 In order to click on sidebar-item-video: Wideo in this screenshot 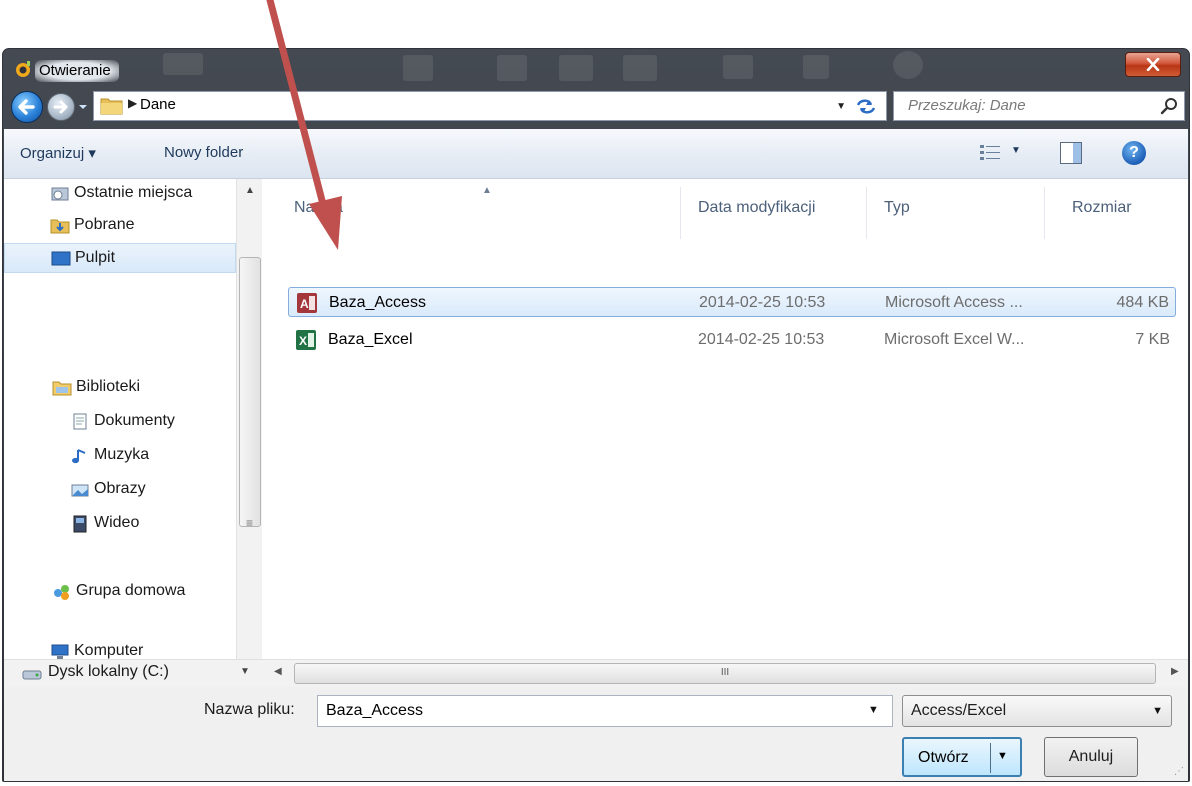, I will do `click(120, 524)`.